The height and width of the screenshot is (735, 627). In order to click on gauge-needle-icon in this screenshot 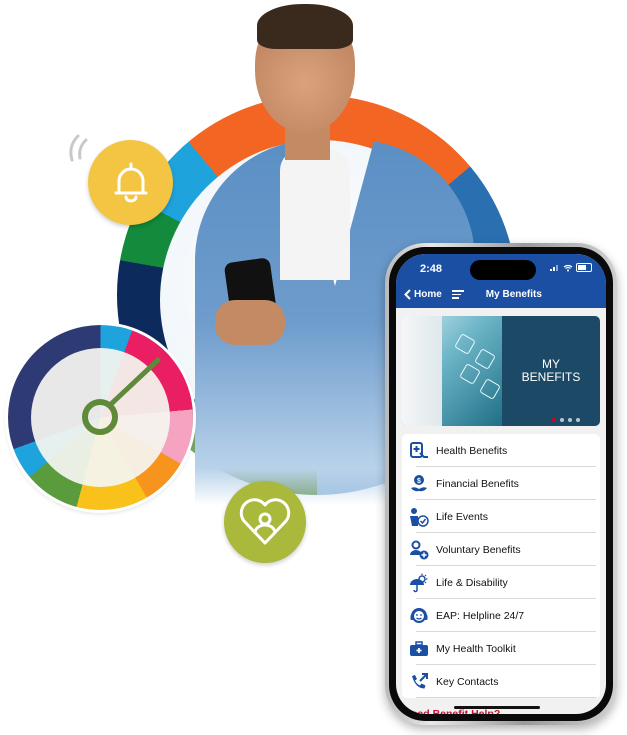, I will do `click(121, 396)`.